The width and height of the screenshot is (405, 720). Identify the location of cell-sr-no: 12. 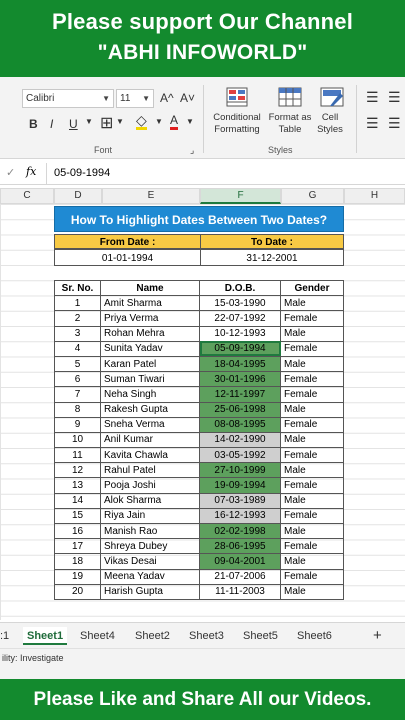
(77, 470).